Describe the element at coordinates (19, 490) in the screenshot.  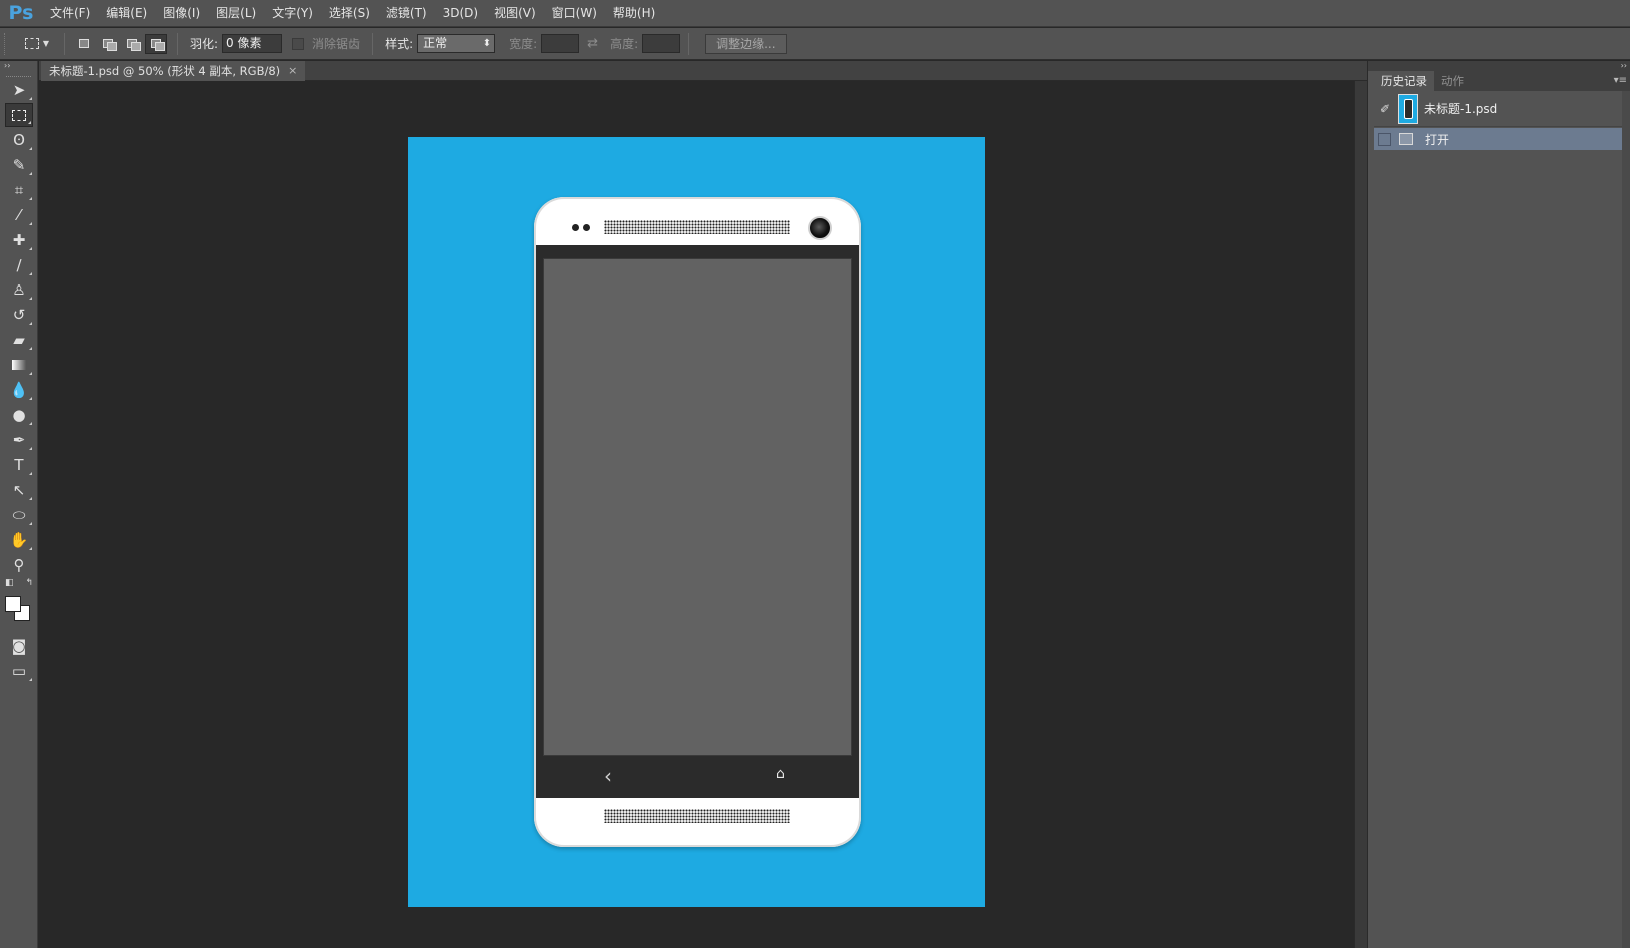
I see `path-select-tool-icon: ↖` at that location.